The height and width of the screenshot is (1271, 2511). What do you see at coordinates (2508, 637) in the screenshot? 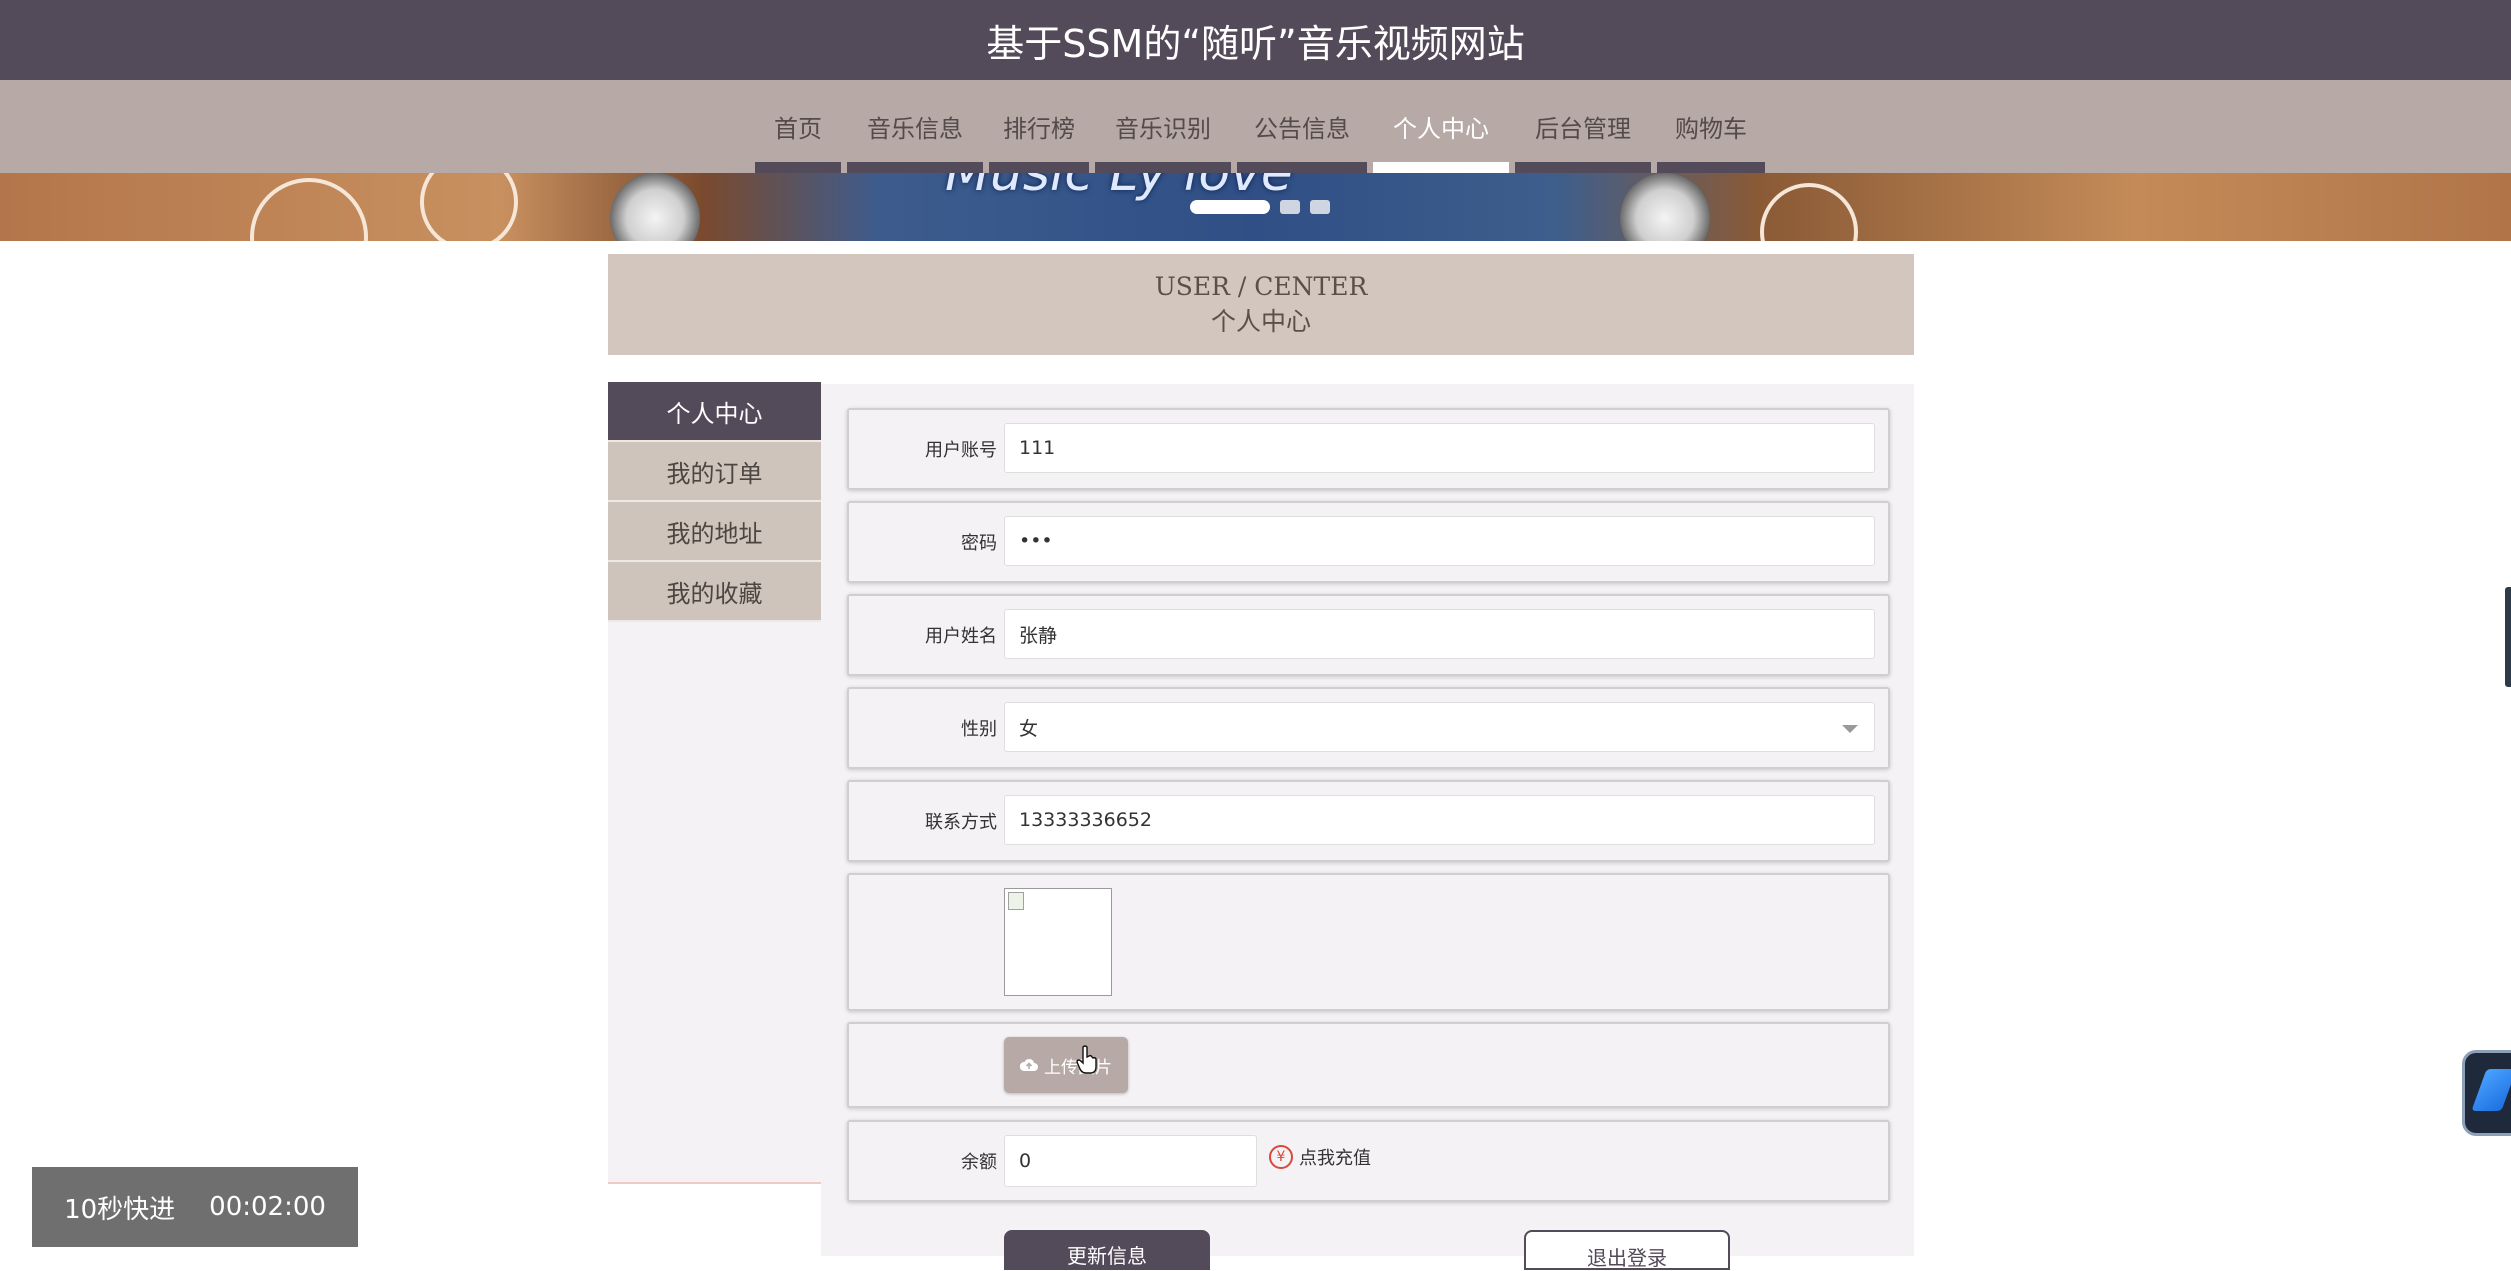
I see `side-tab` at bounding box center [2508, 637].